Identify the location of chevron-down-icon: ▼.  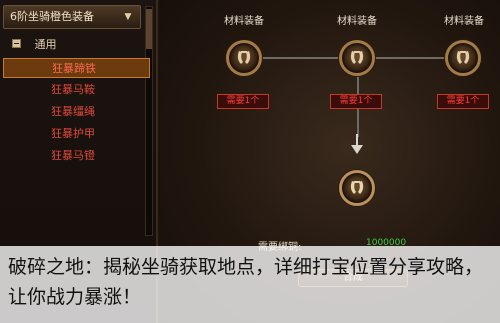
(128, 17).